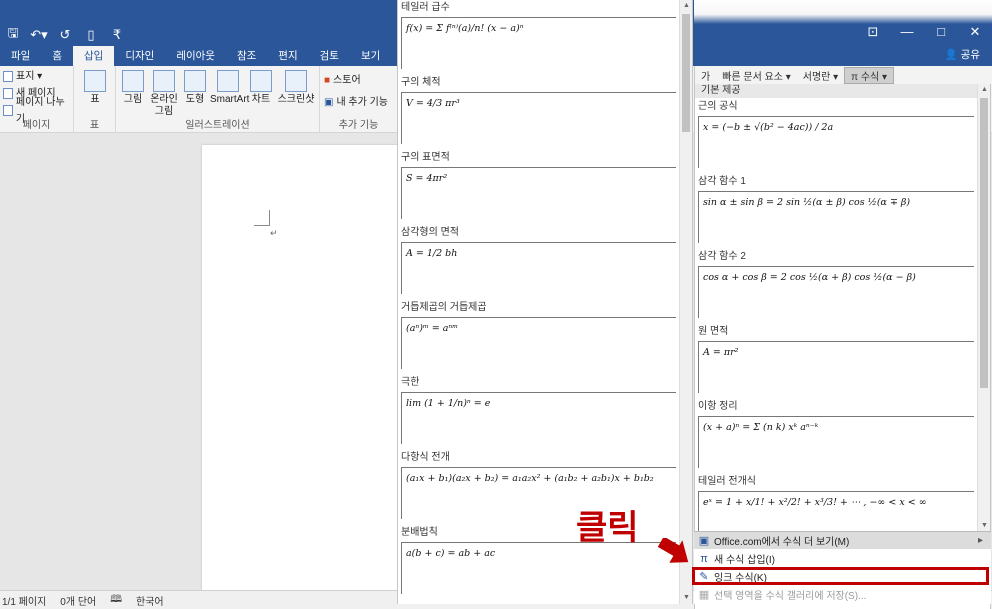 This screenshot has height=609, width=992. What do you see at coordinates (57, 56) in the screenshot?
I see `tab-home: 홈` at bounding box center [57, 56].